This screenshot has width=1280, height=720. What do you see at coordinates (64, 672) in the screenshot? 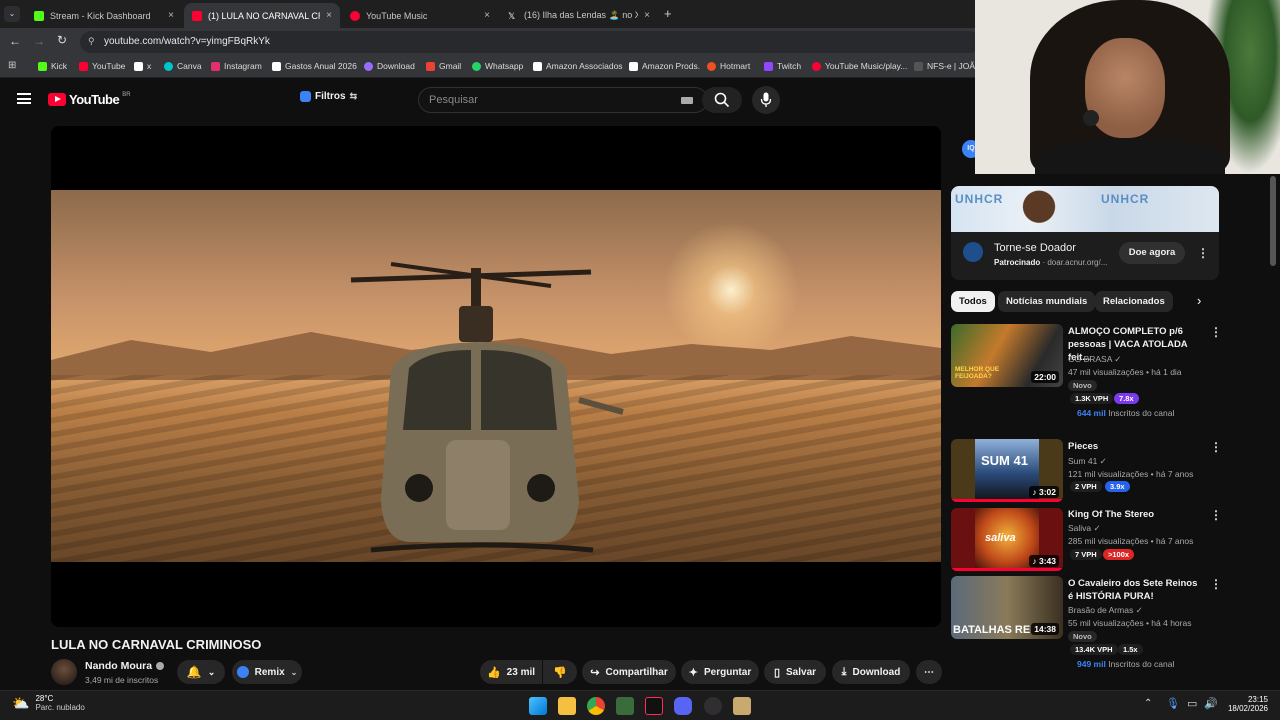
I see `channel-avatar` at bounding box center [64, 672].